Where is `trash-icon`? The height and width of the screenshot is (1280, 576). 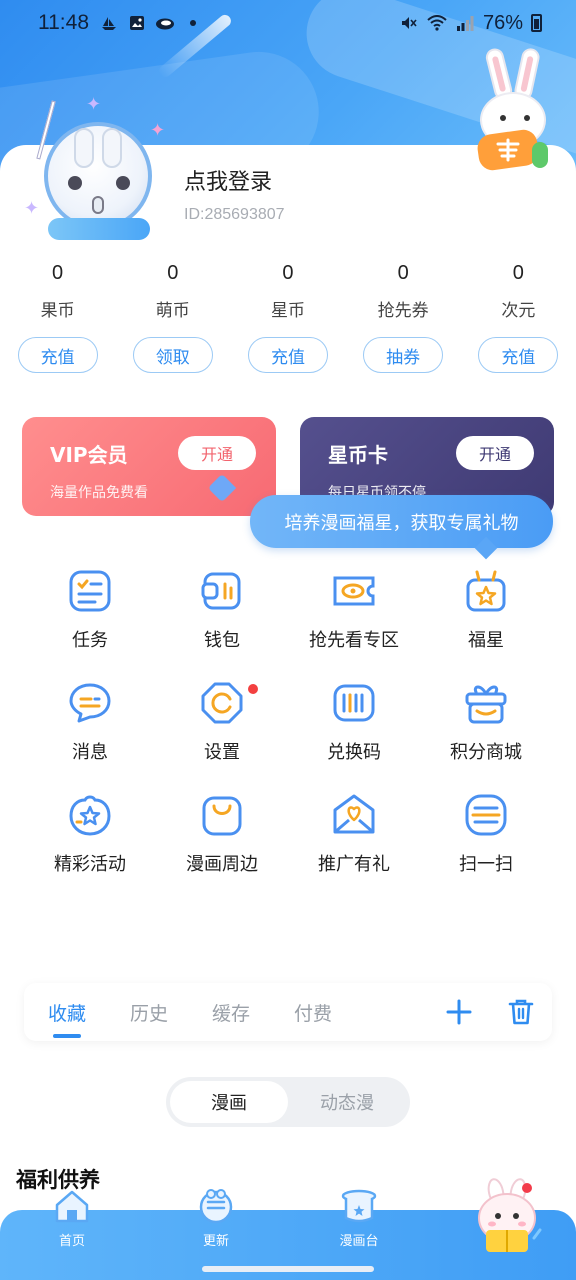 trash-icon is located at coordinates (521, 1012).